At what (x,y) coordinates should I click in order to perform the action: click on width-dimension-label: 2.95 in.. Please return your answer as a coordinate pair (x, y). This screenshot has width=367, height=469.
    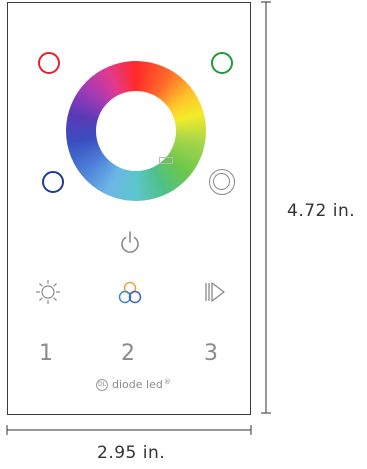
    Looking at the image, I should click on (131, 453).